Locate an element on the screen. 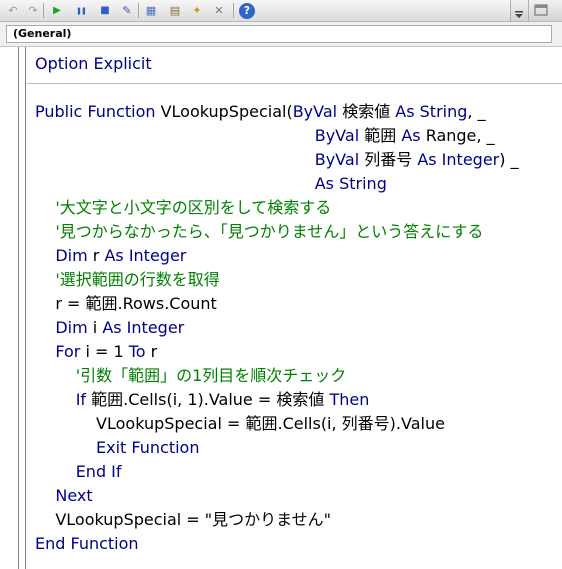  project-explorer-icon: ▦ is located at coordinates (151, 11).